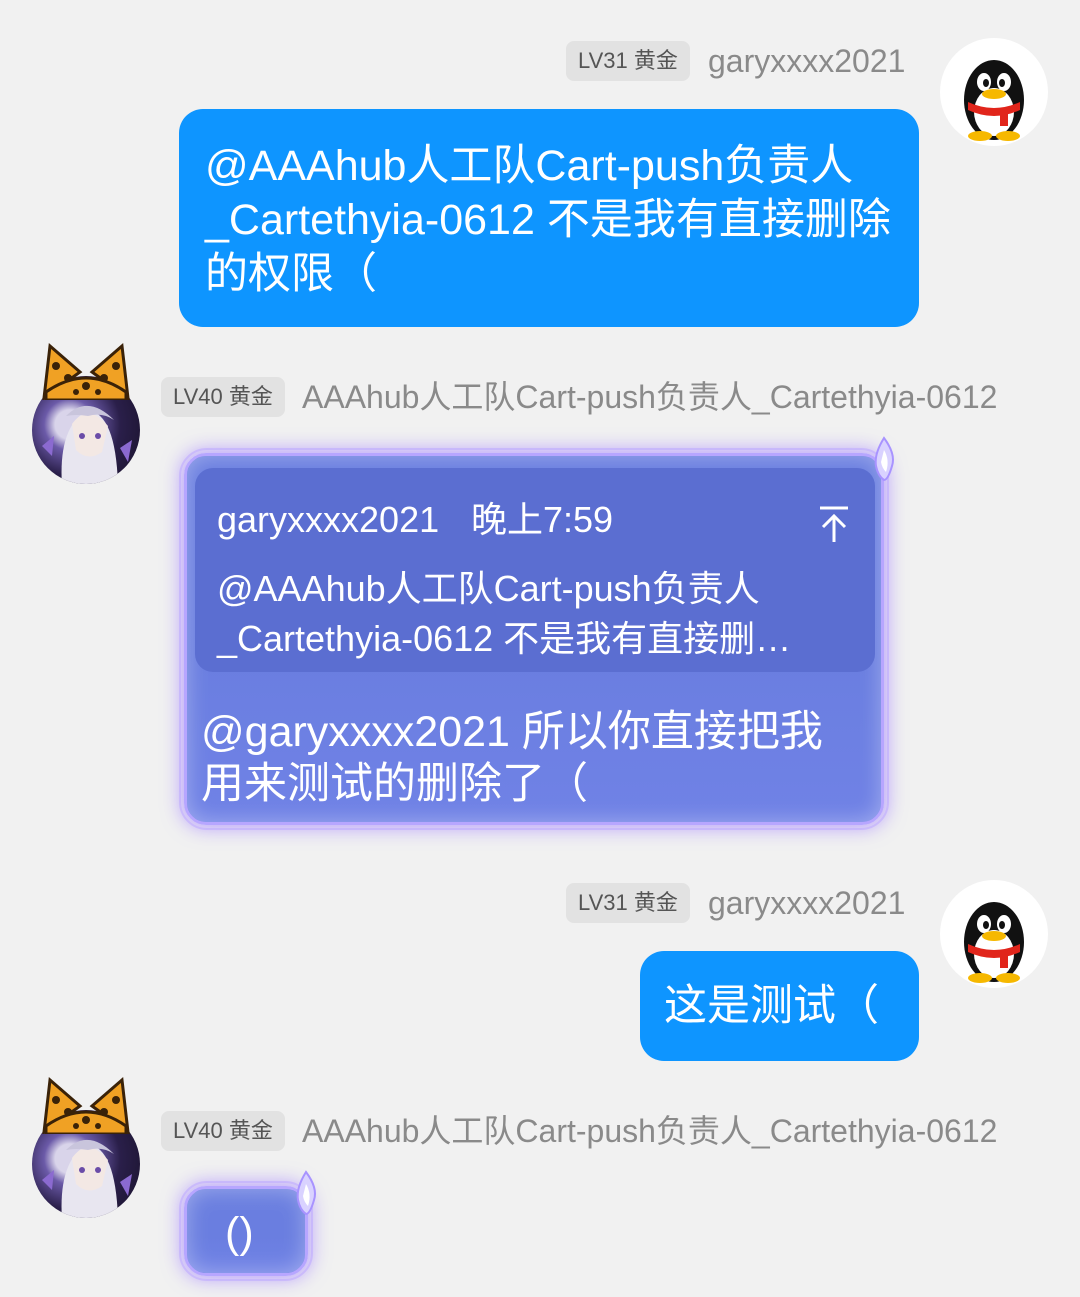 This screenshot has height=1297, width=1080. I want to click on message-text: (), so click(239, 1233).